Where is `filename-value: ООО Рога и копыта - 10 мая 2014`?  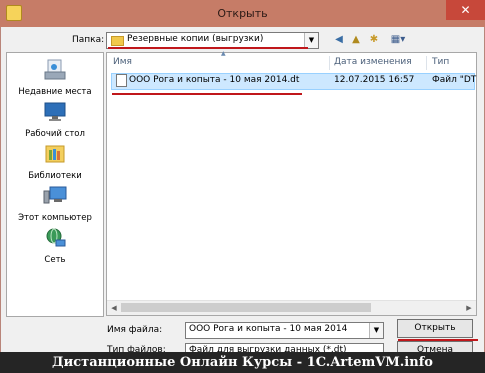
filename-value: ООО Рога и копыта - 10 мая 2014 is located at coordinates (268, 329).